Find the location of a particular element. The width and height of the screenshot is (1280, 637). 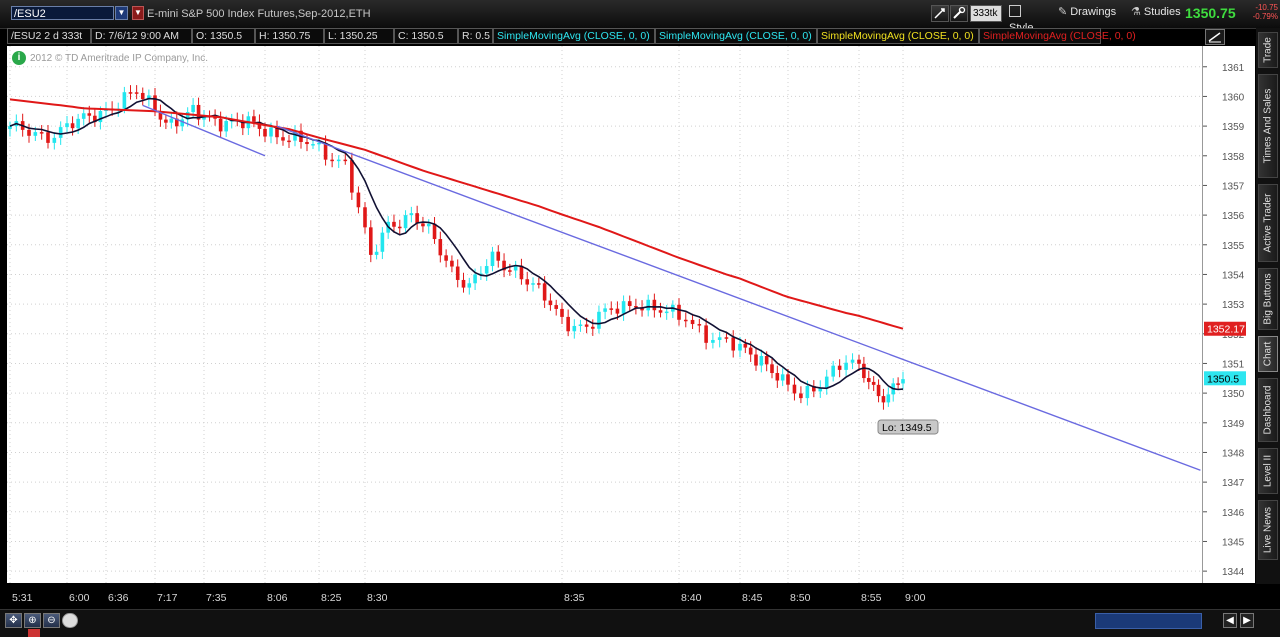

x-tick-label: 7:35 is located at coordinates (216, 598).